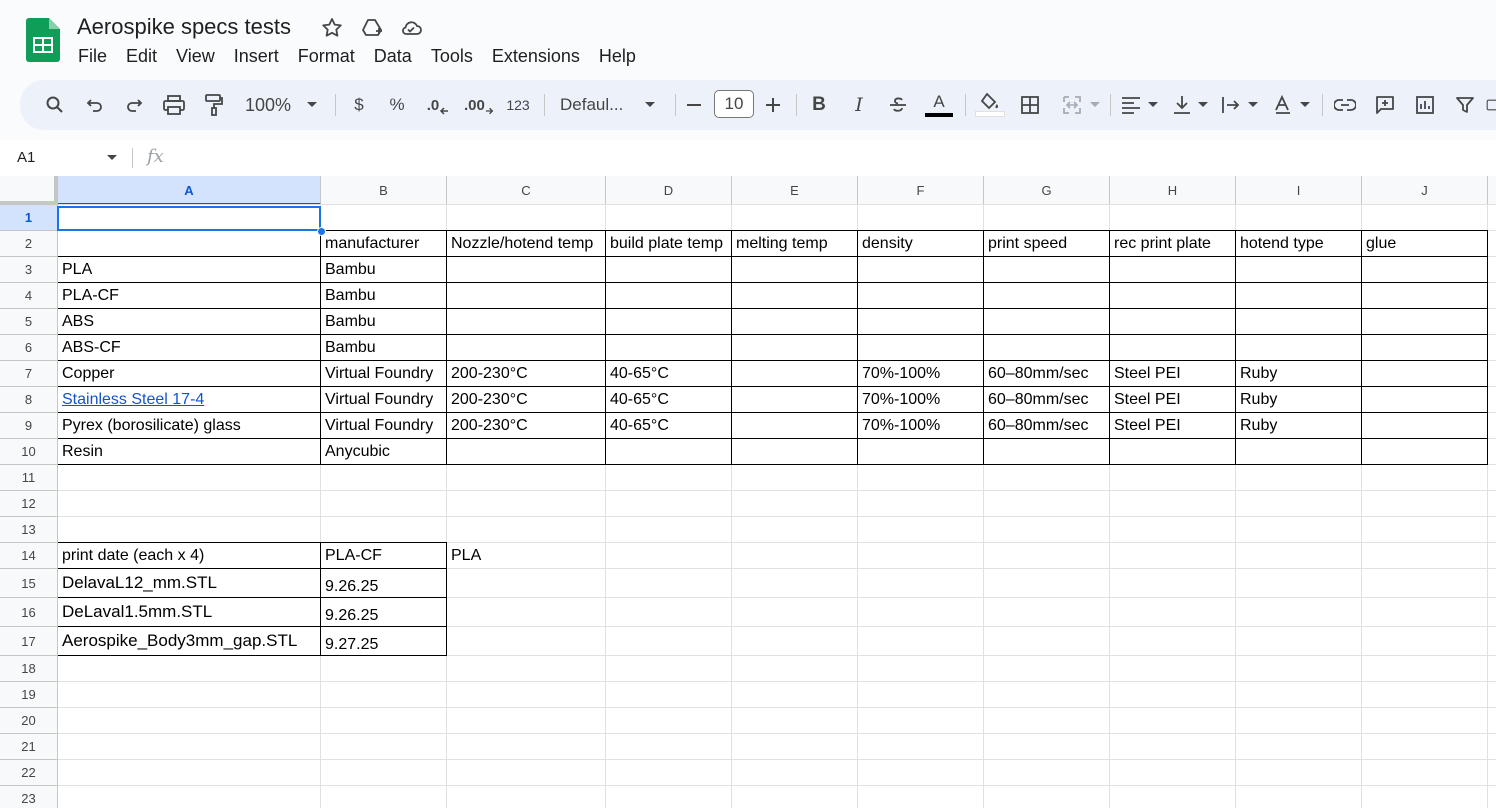  Describe the element at coordinates (189, 190) in the screenshot. I see `column-header-a: A` at that location.